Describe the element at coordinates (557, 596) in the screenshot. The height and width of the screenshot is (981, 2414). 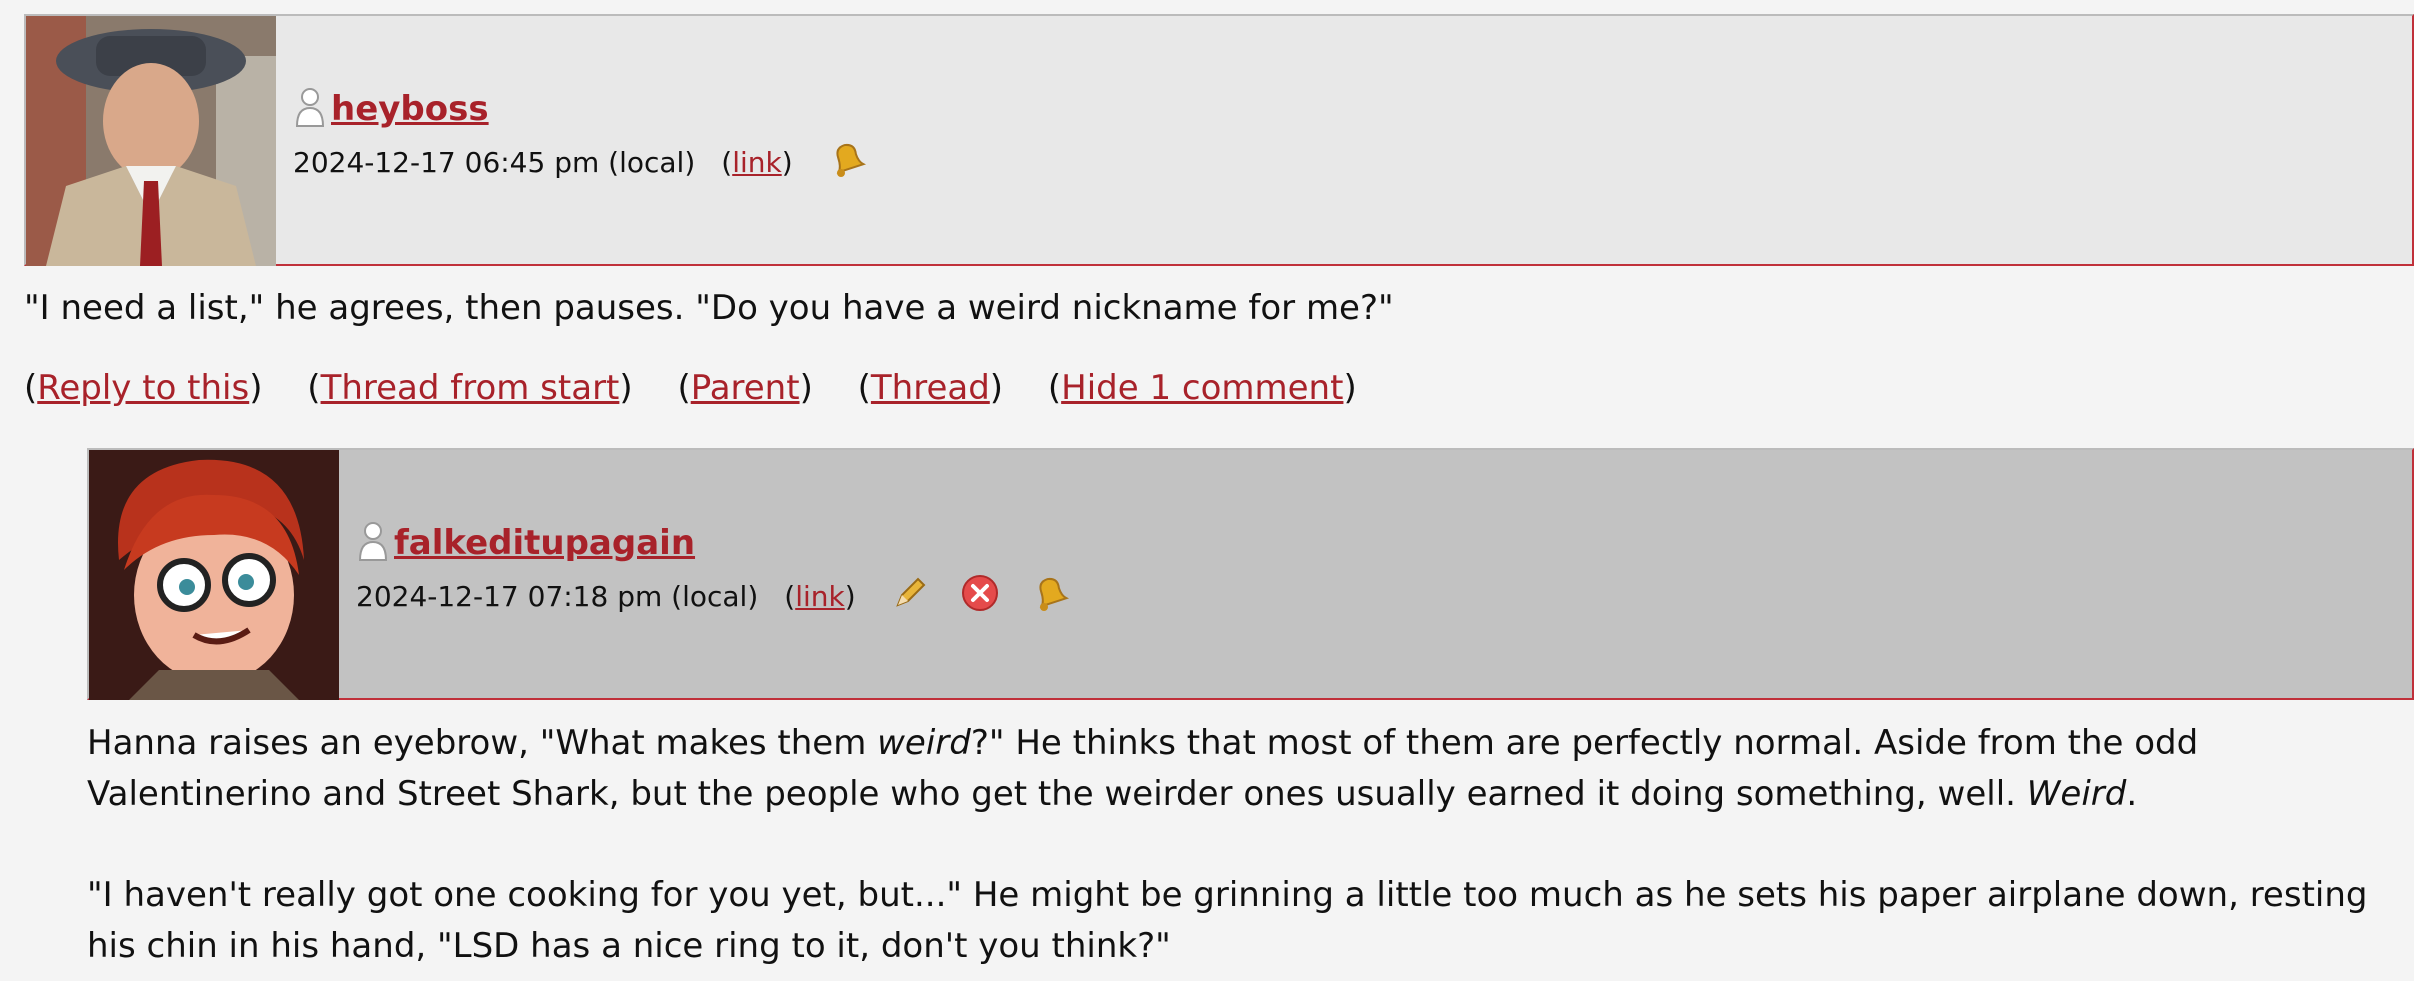
I see `timestamp: 2024-12-17 07:18 pm (local)` at that location.